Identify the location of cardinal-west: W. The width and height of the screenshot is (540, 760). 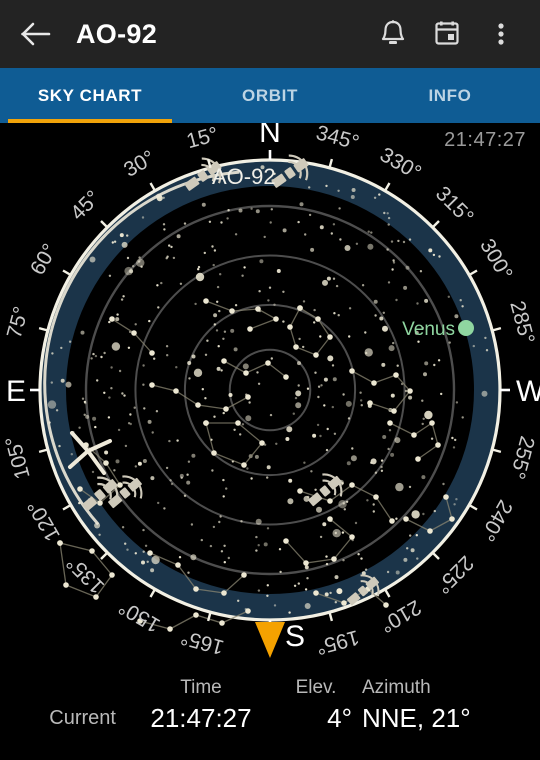
(528, 391).